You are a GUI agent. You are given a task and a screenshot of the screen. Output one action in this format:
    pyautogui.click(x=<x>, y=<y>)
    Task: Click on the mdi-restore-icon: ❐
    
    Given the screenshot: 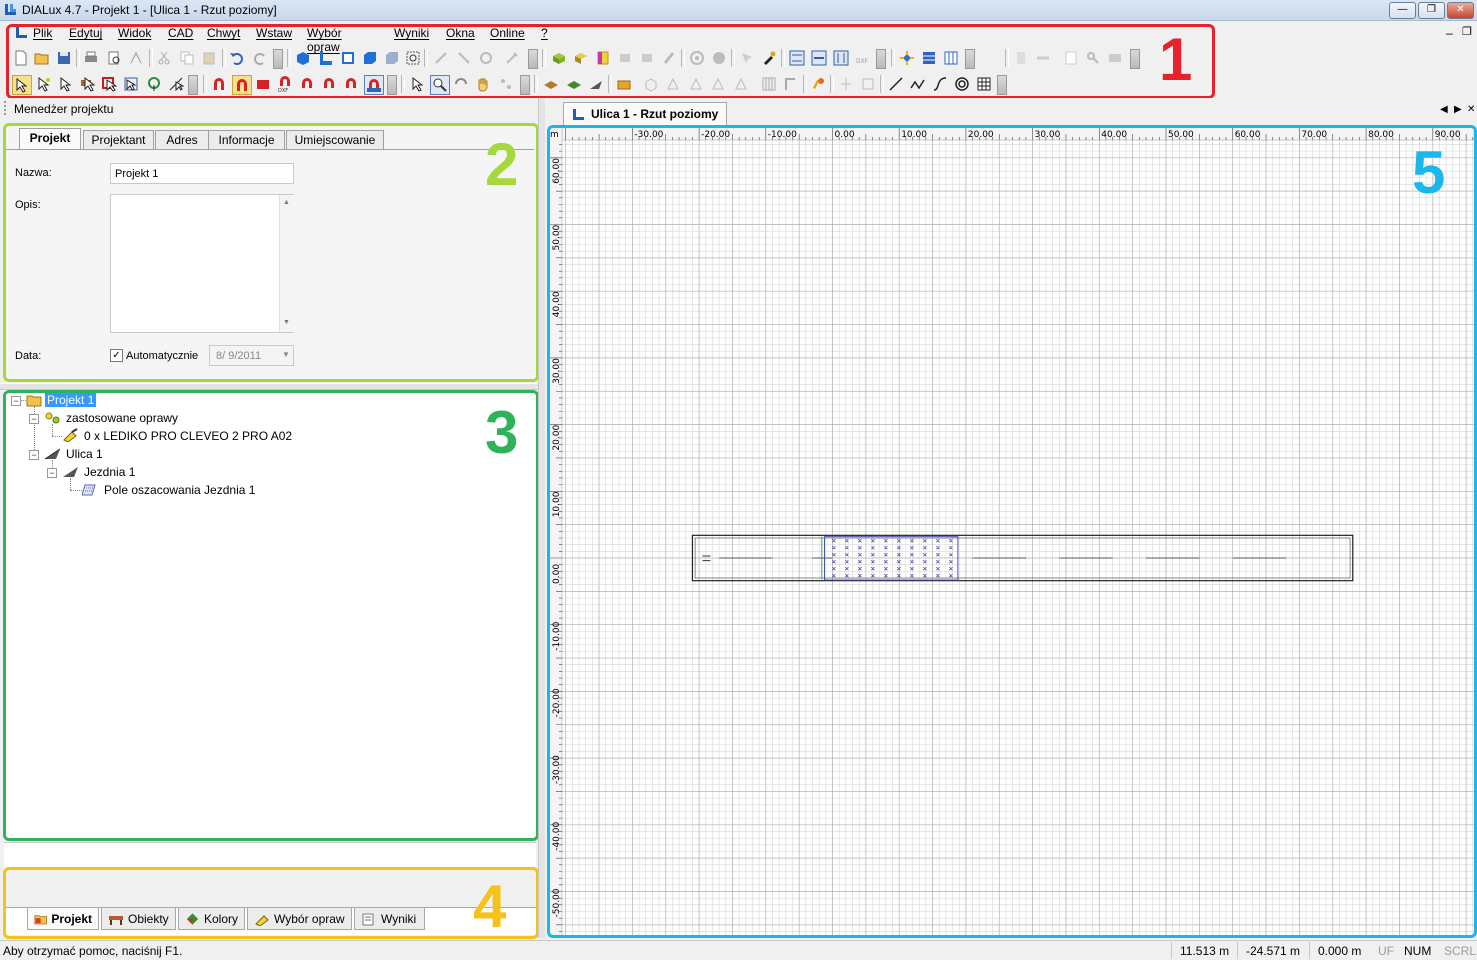 What is the action you would take?
    pyautogui.click(x=1467, y=31)
    